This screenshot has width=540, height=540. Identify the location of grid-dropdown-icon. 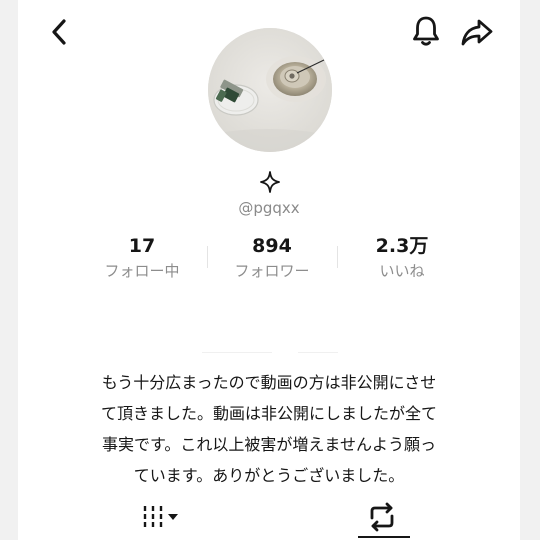
(162, 517).